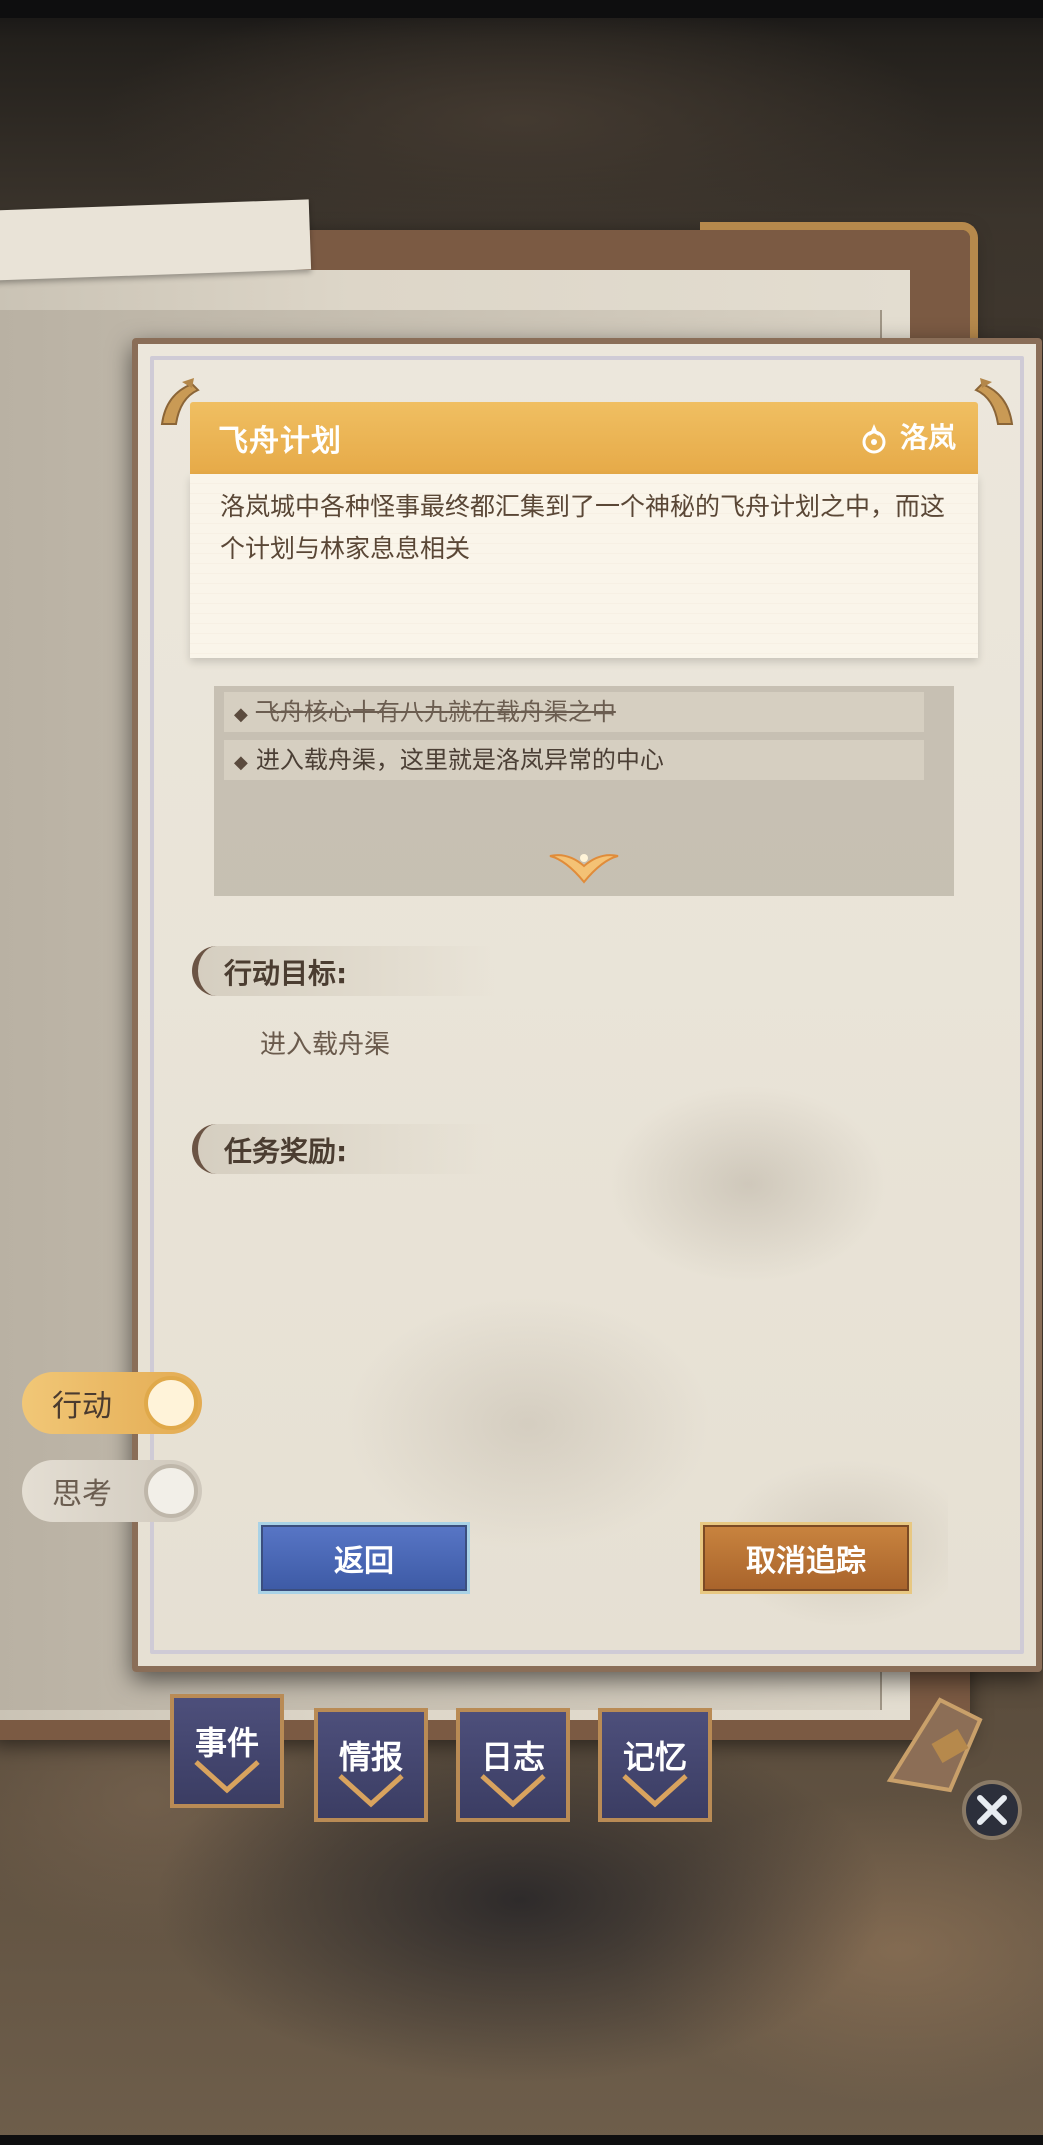 The width and height of the screenshot is (1043, 2145). I want to click on chevron-down-icon, so click(584, 866).